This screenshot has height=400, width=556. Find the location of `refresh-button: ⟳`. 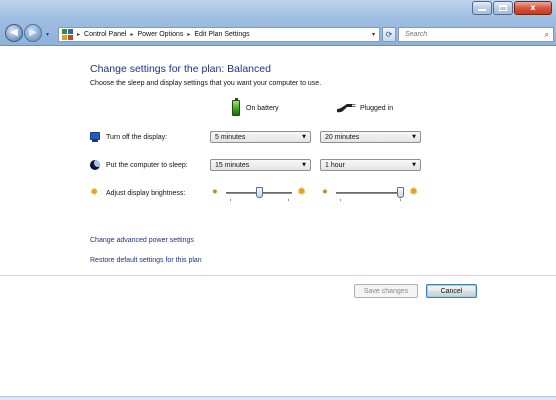

refresh-button: ⟳ is located at coordinates (389, 34).